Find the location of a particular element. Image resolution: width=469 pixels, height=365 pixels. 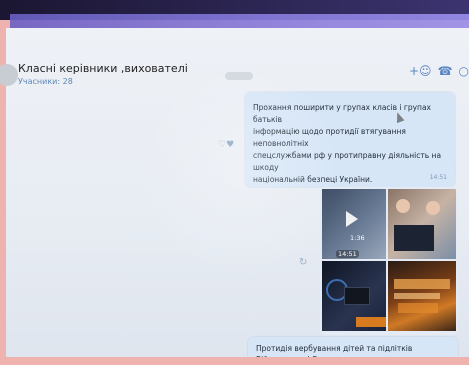

add-user-icon: +☺ is located at coordinates (420, 71).